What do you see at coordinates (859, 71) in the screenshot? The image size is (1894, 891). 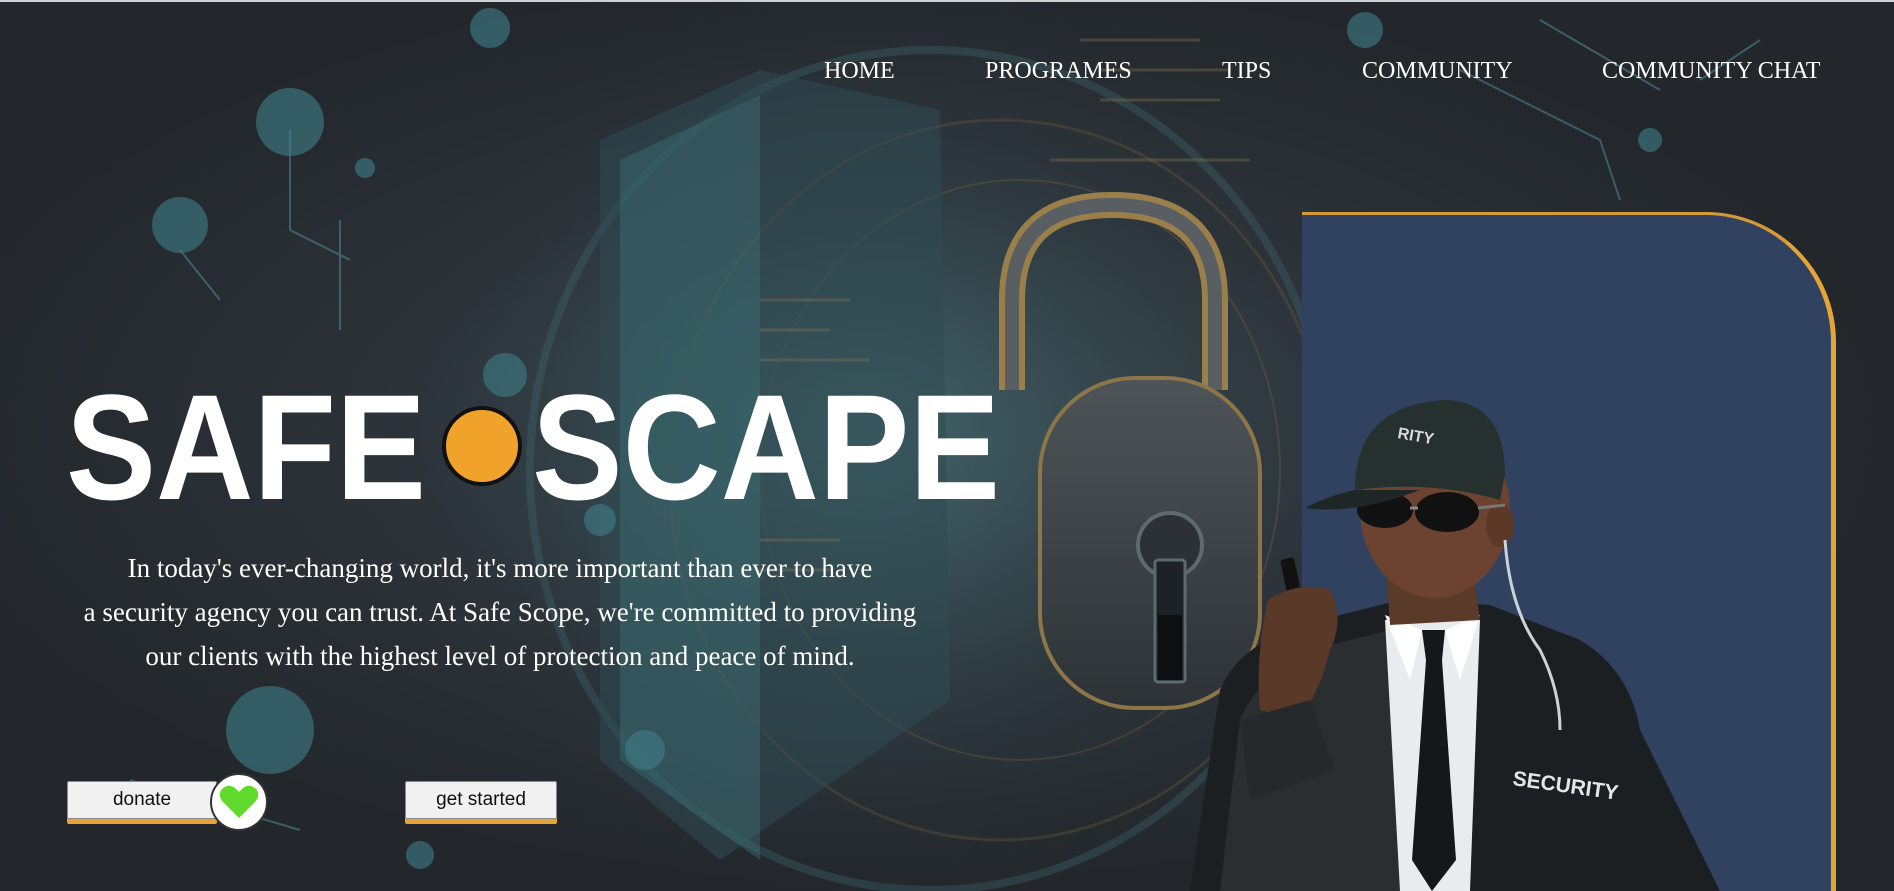 I see `nav-home: HOME` at bounding box center [859, 71].